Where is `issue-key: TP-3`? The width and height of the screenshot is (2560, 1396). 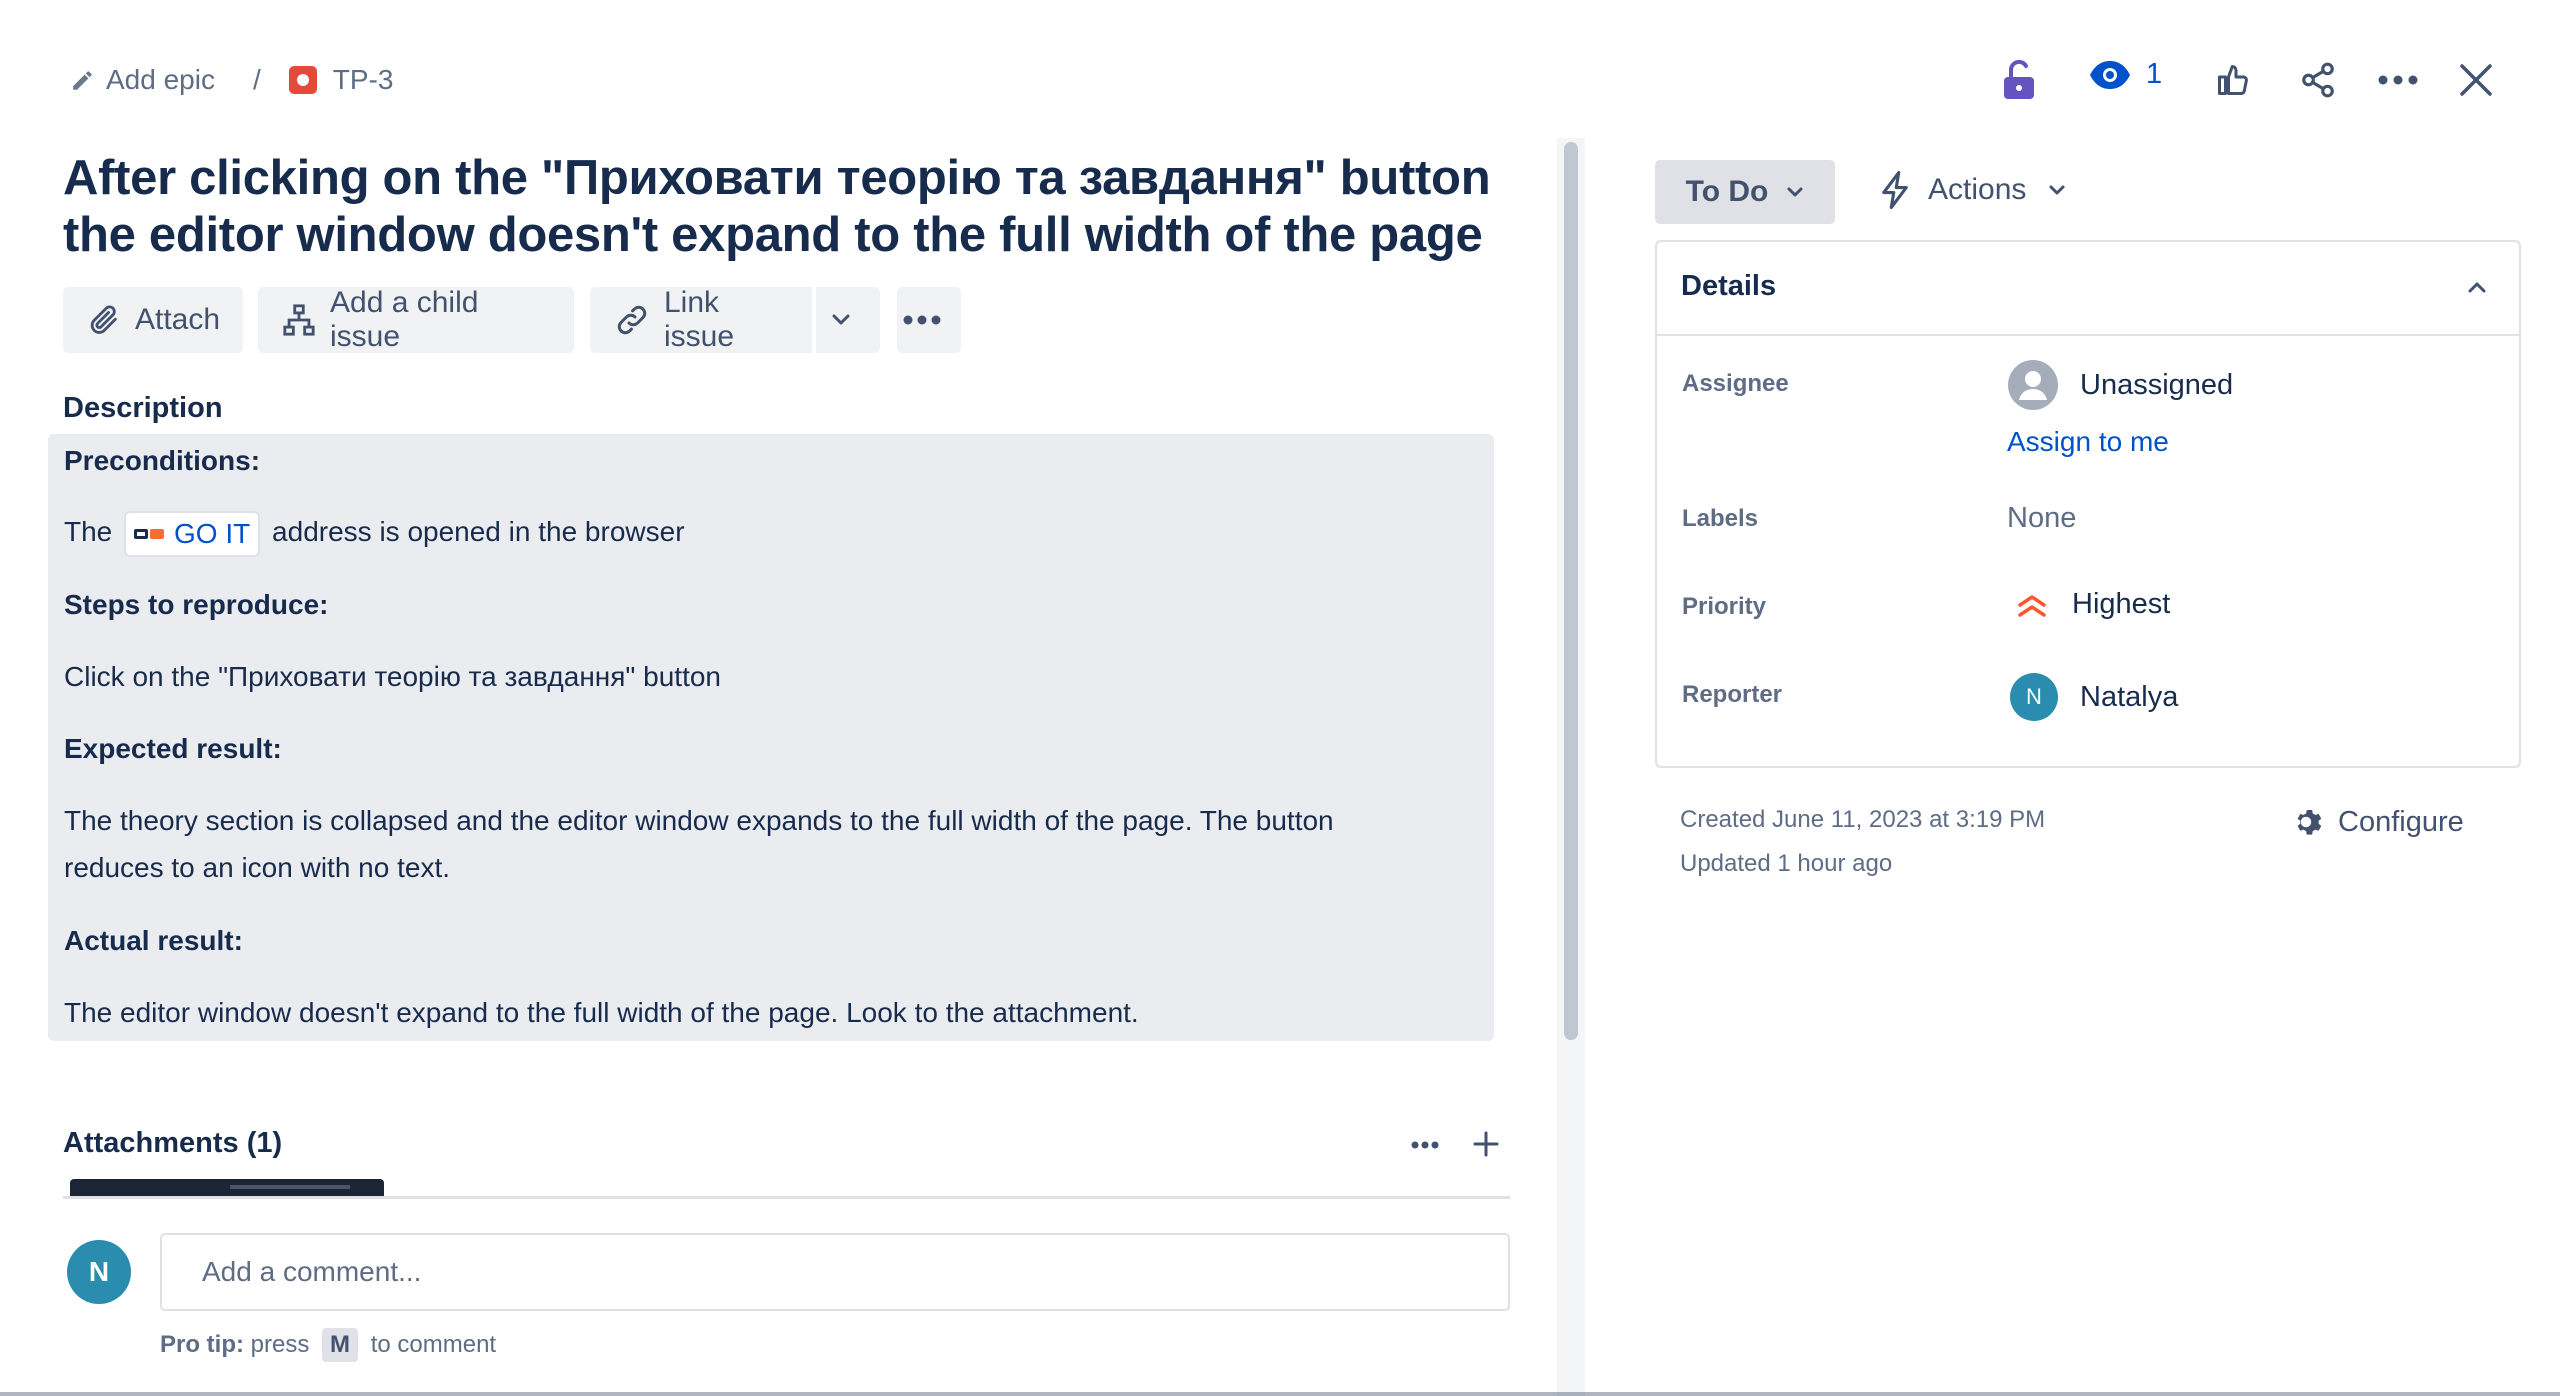
issue-key: TP-3 is located at coordinates (363, 79).